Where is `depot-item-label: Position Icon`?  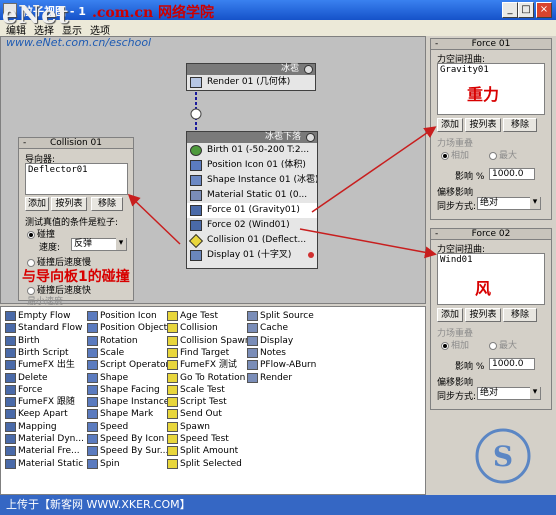
depot-item-label: Position Icon is located at coordinates (128, 316).